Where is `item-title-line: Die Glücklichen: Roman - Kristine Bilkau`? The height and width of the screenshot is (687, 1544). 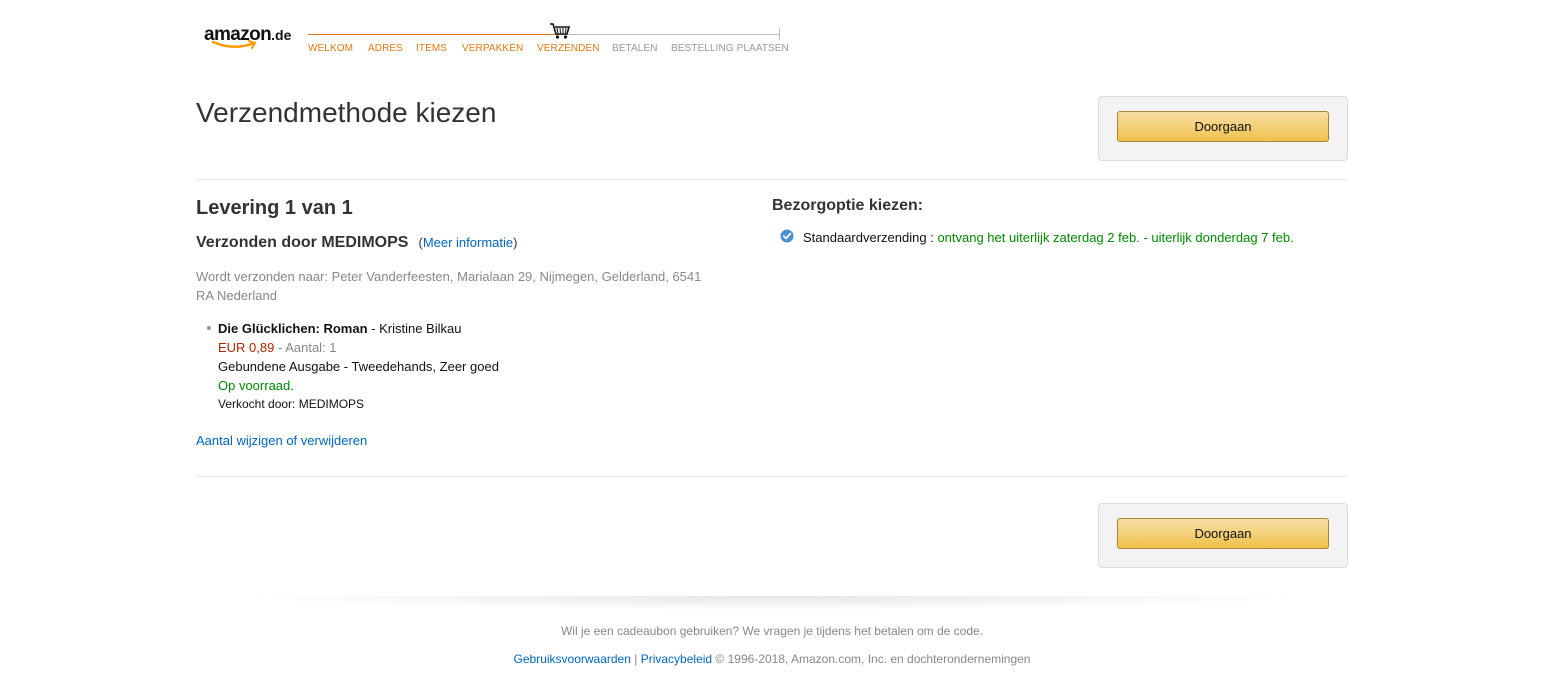
item-title-line: Die Glücklichen: Roman - Kristine Bilkau is located at coordinates (339, 328).